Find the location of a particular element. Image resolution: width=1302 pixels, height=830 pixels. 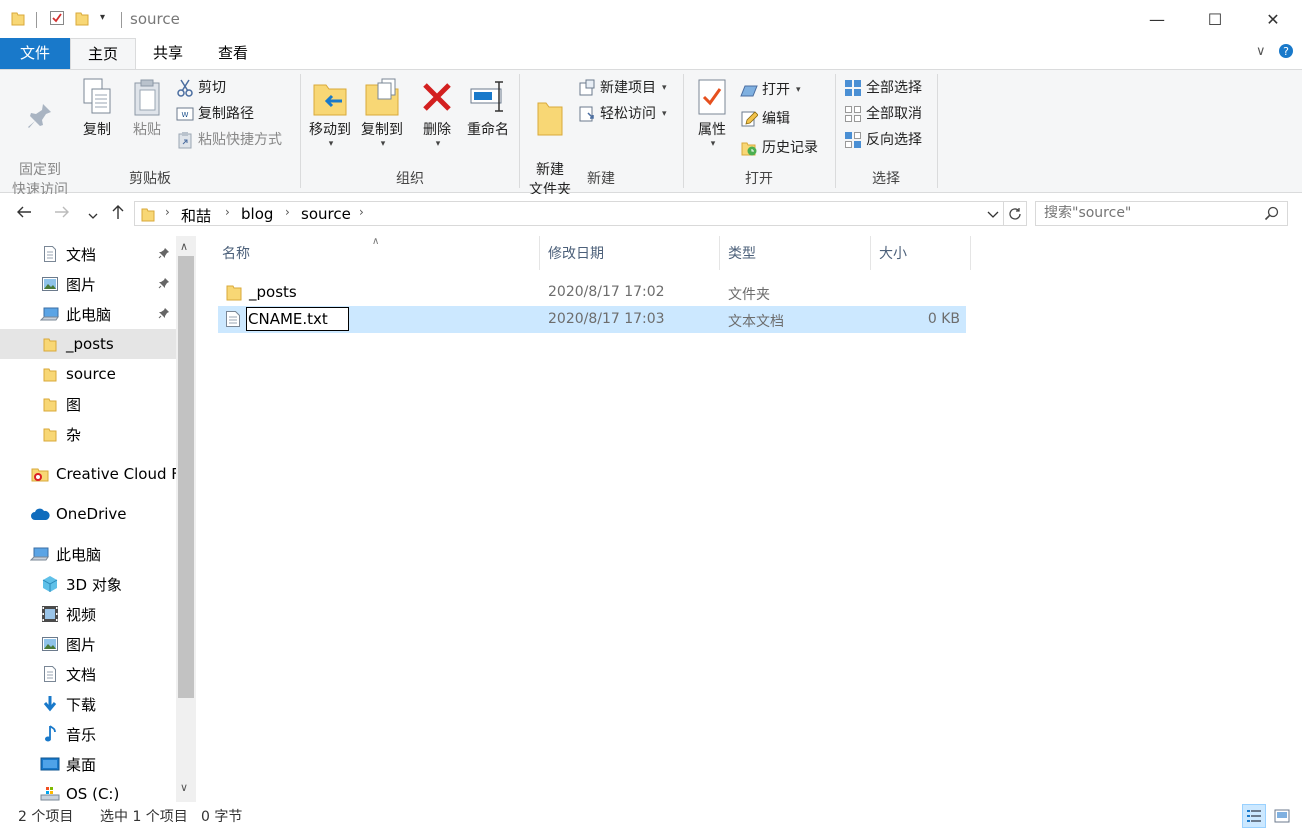

breadcrumb-item: blog is located at coordinates (257, 214).